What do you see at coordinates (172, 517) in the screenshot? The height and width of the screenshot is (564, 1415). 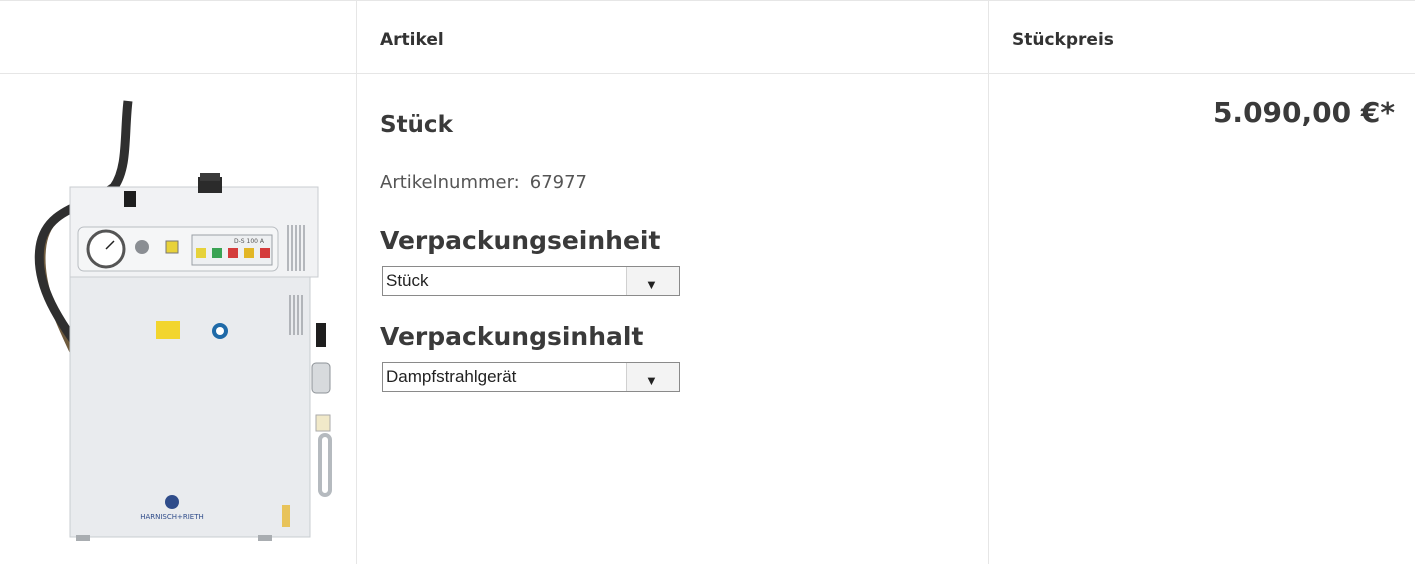 I see `brand-name: HARNISCH+RIETH` at bounding box center [172, 517].